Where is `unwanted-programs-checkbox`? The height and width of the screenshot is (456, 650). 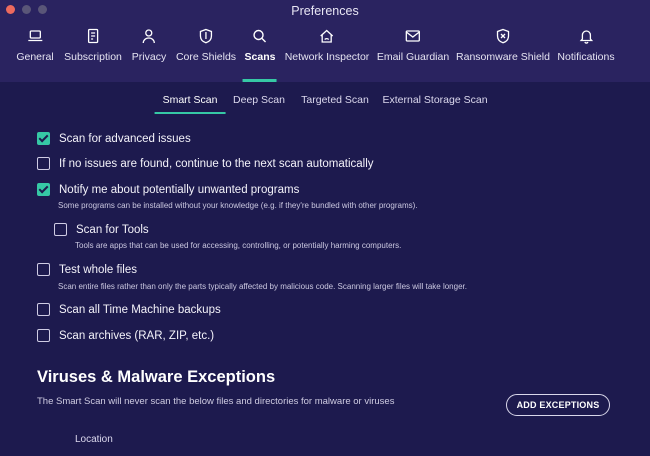
unwanted-programs-checkbox is located at coordinates (43, 189).